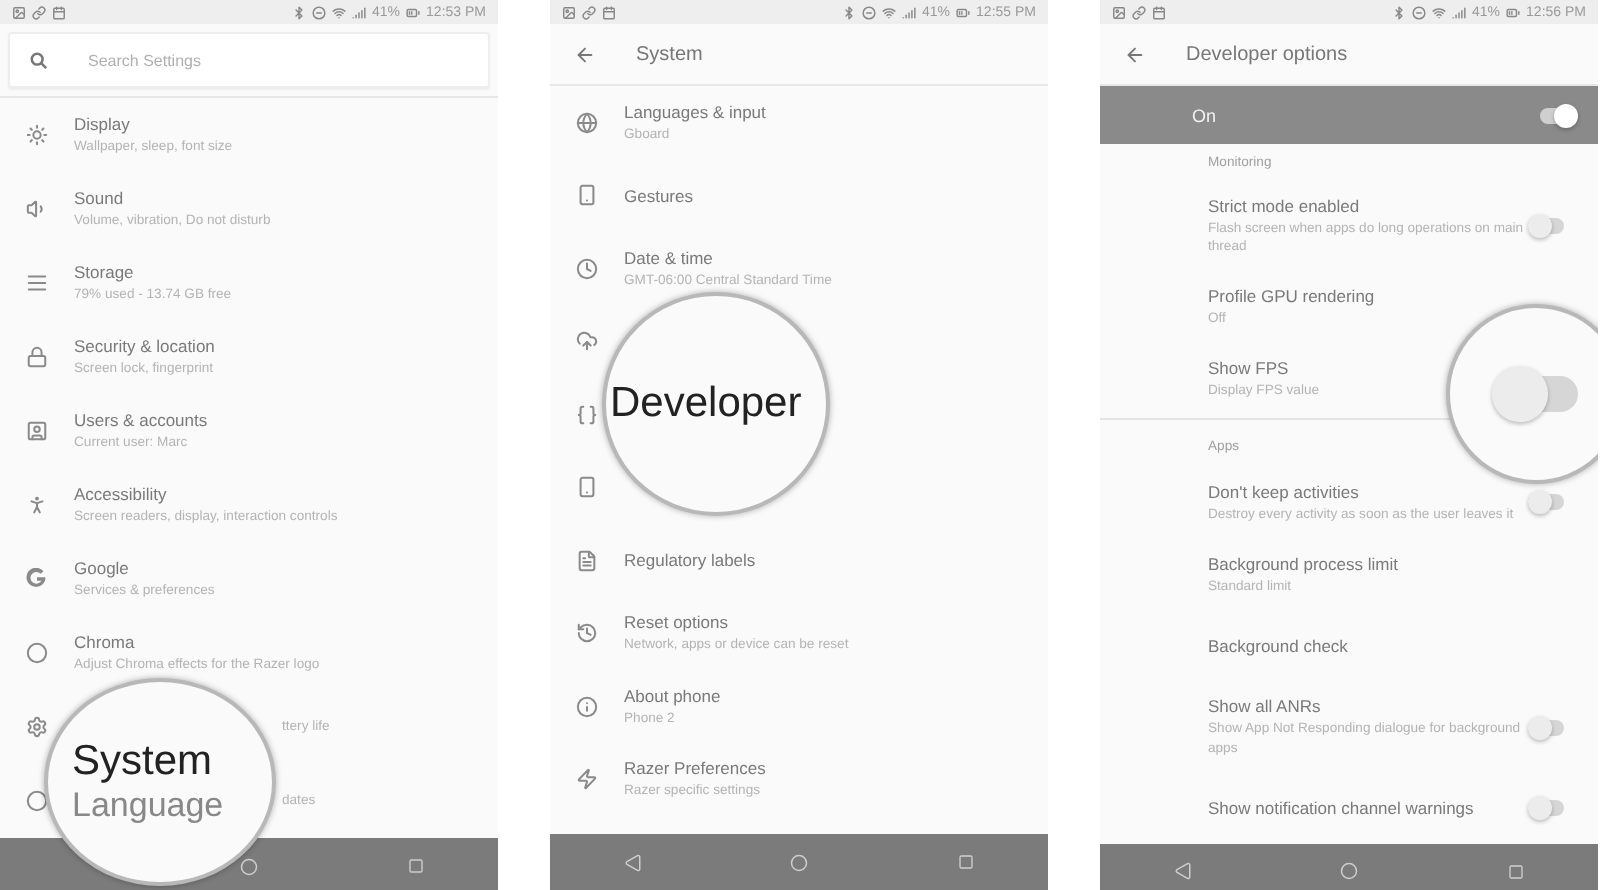 The width and height of the screenshot is (1600, 890). What do you see at coordinates (587, 706) in the screenshot?
I see `info-icon` at bounding box center [587, 706].